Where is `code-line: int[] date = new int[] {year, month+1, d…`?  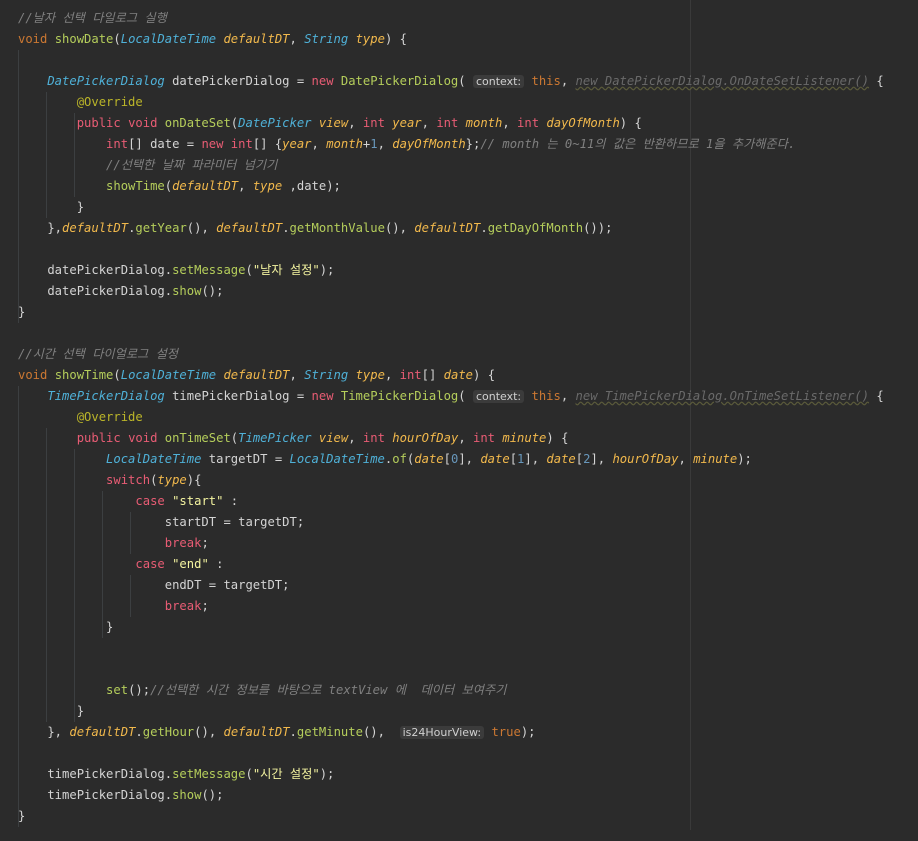 code-line: int[] date = new int[] {year, month+1, d… is located at coordinates (406, 144).